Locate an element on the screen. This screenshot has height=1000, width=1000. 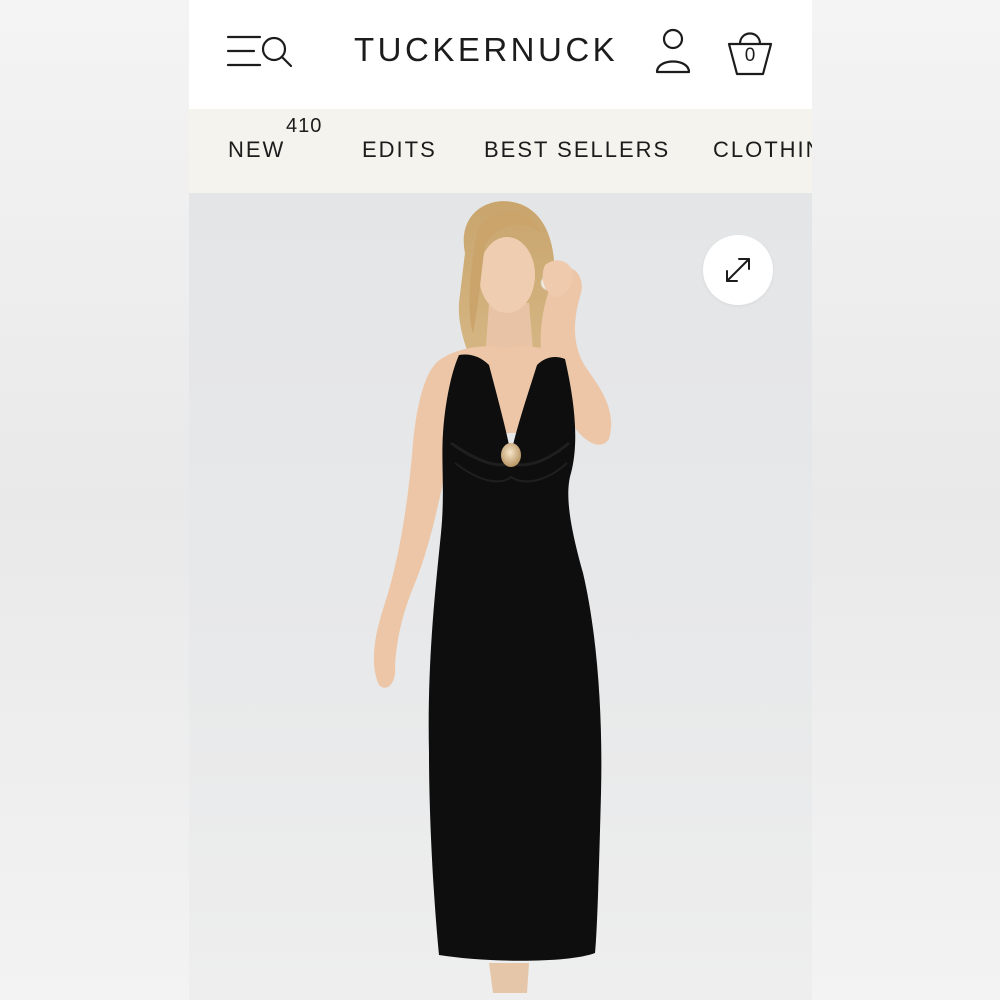
user-icon is located at coordinates (673, 51).